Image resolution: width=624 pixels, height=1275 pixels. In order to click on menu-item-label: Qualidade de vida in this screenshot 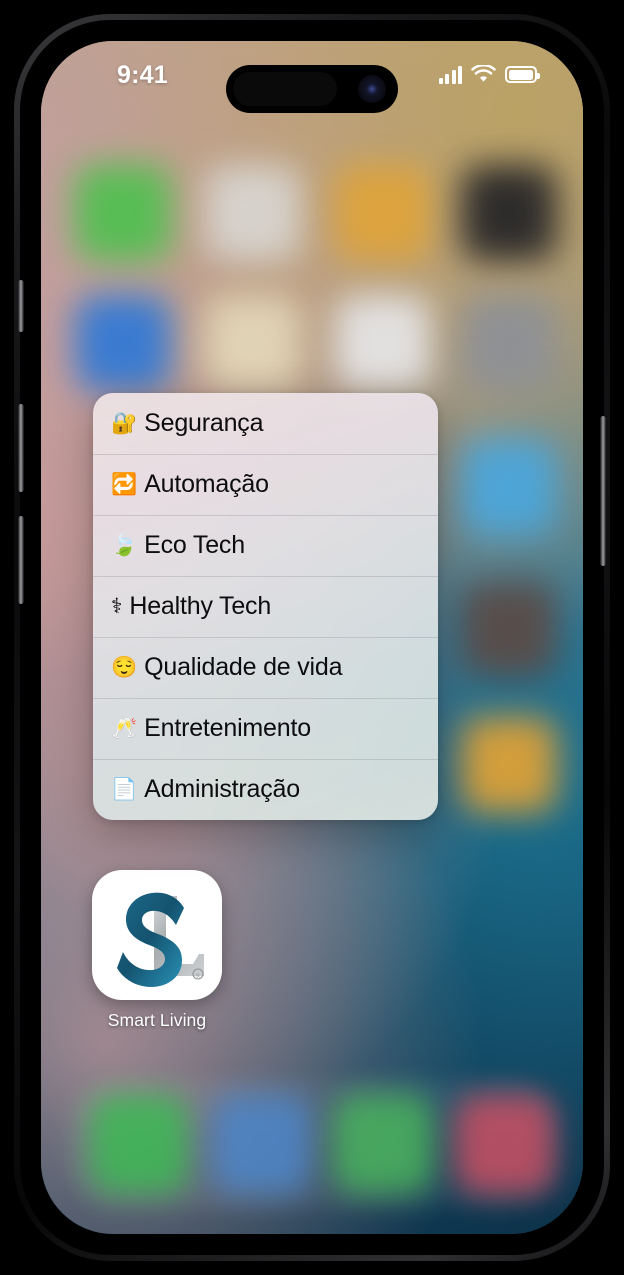, I will do `click(243, 667)`.